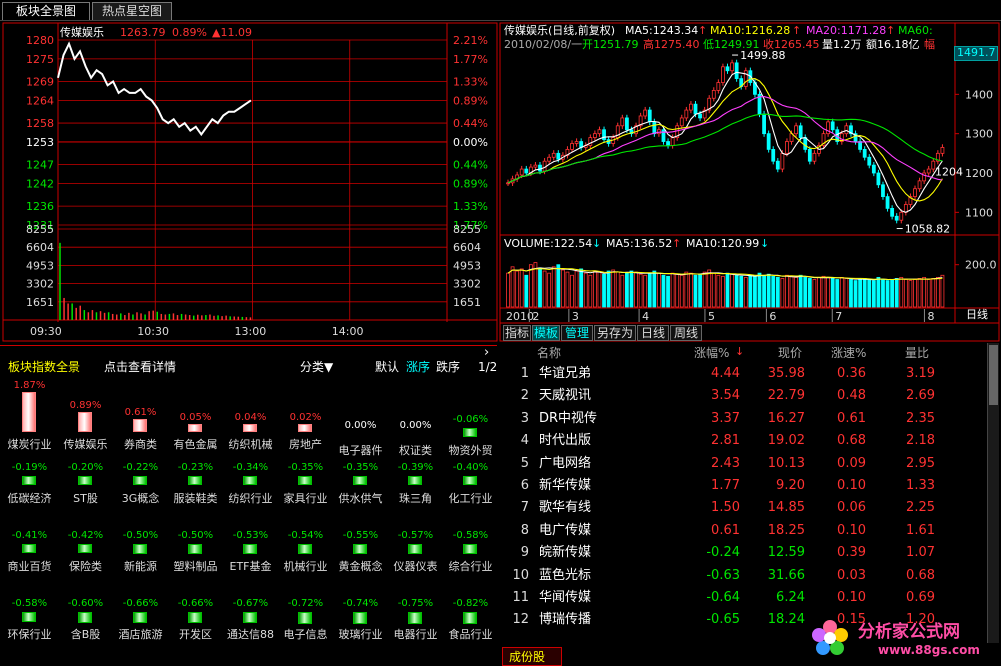 This screenshot has height=666, width=1001. I want to click on tab-manage: 管理, so click(577, 333).